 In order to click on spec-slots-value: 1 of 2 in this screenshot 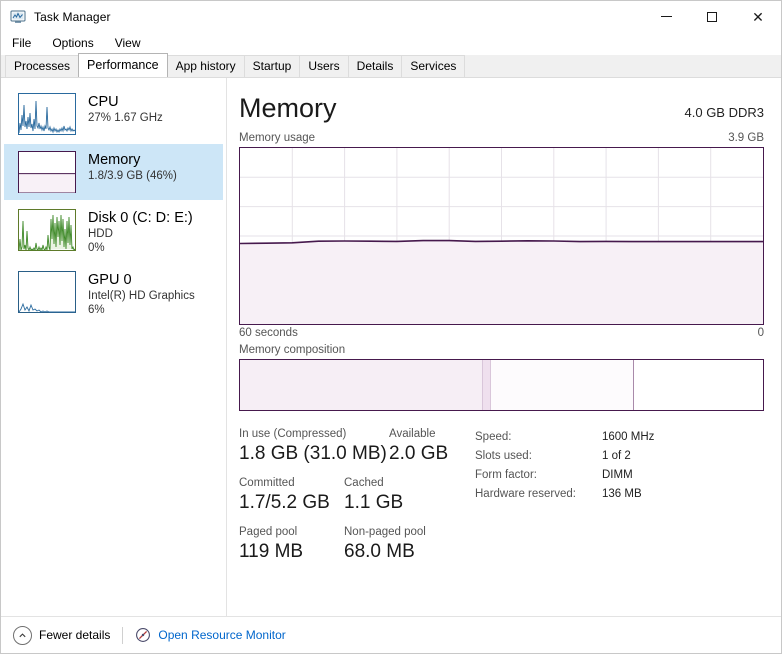, I will do `click(616, 456)`.